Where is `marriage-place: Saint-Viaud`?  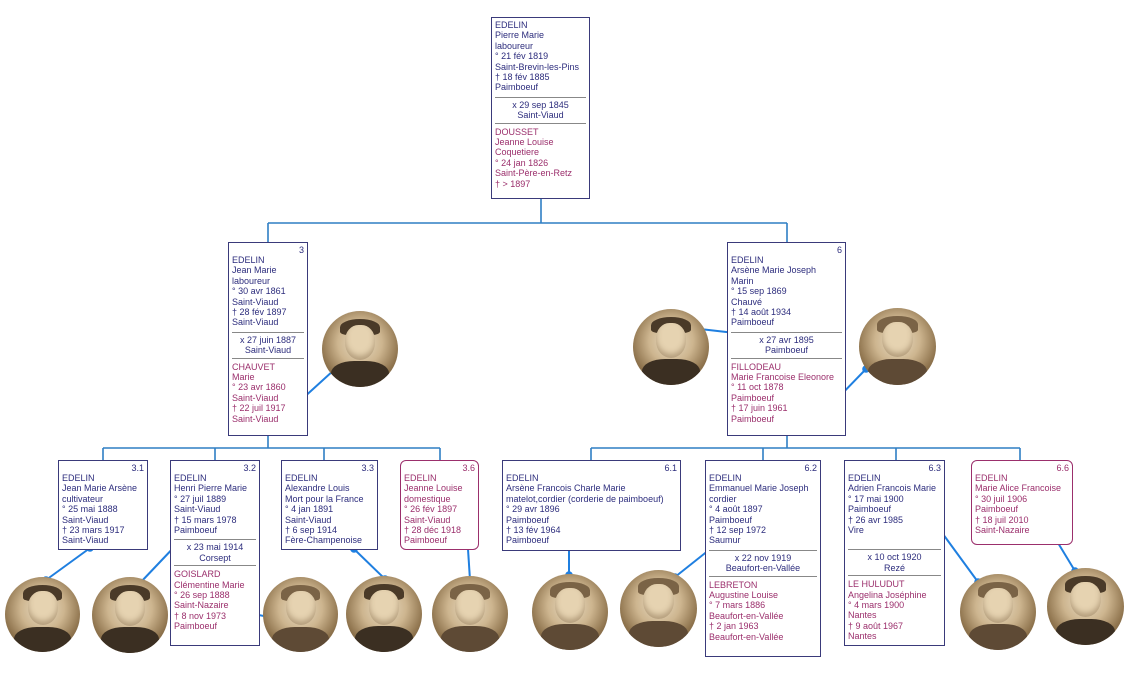 marriage-place: Saint-Viaud is located at coordinates (268, 350).